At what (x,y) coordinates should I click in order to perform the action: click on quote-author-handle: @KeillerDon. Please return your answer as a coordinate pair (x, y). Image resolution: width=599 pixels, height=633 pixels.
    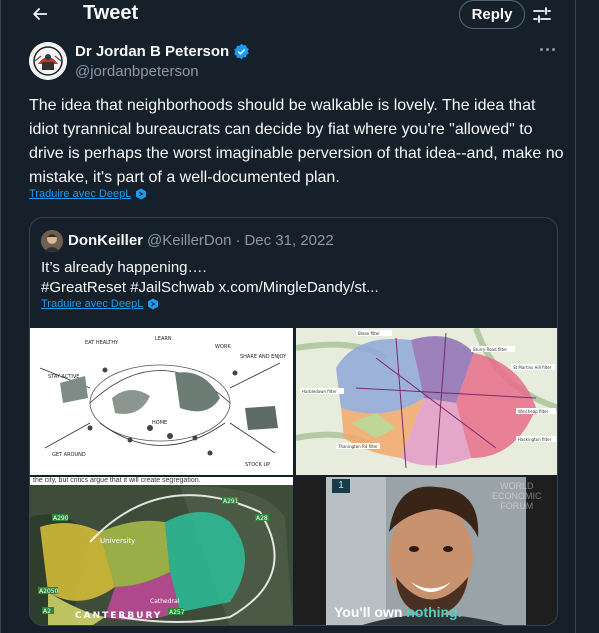
    Looking at the image, I should click on (189, 240).